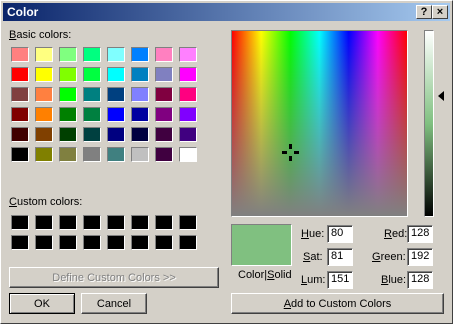  I want to click on red-field: 128, so click(420, 234).